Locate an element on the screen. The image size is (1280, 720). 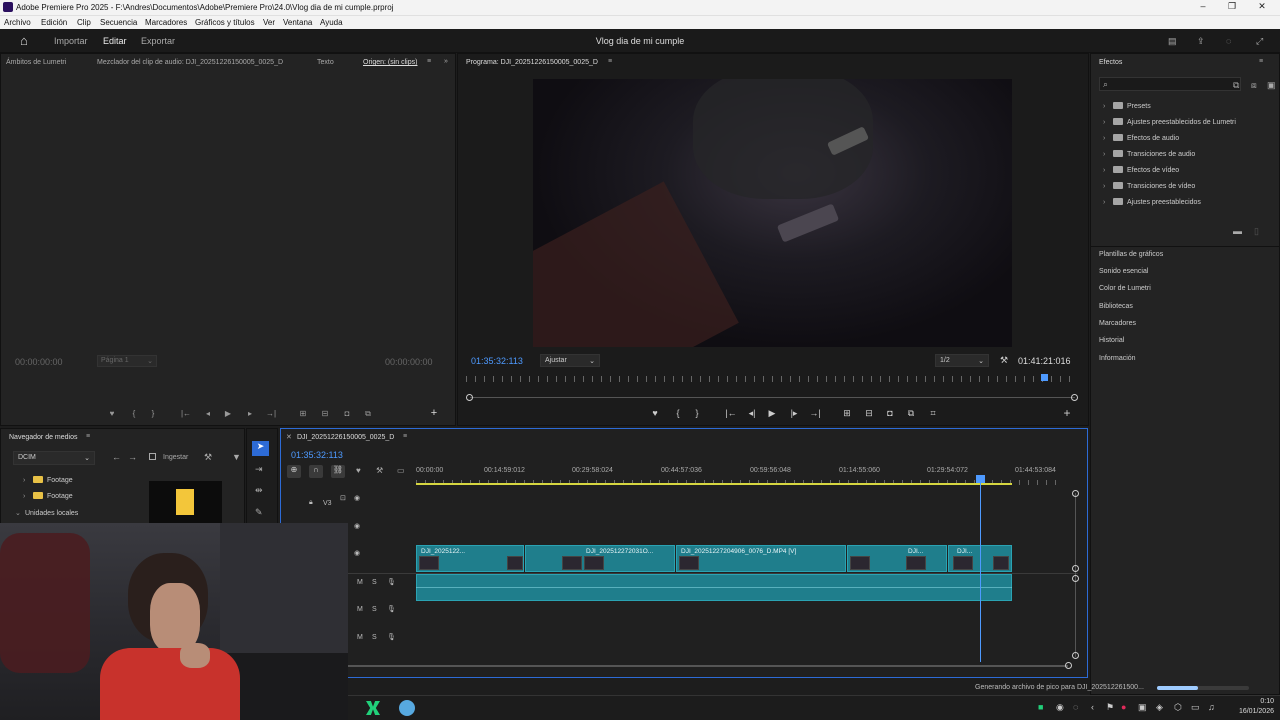
overwrite-icon: ⊟ is located at coordinates (325, 413).